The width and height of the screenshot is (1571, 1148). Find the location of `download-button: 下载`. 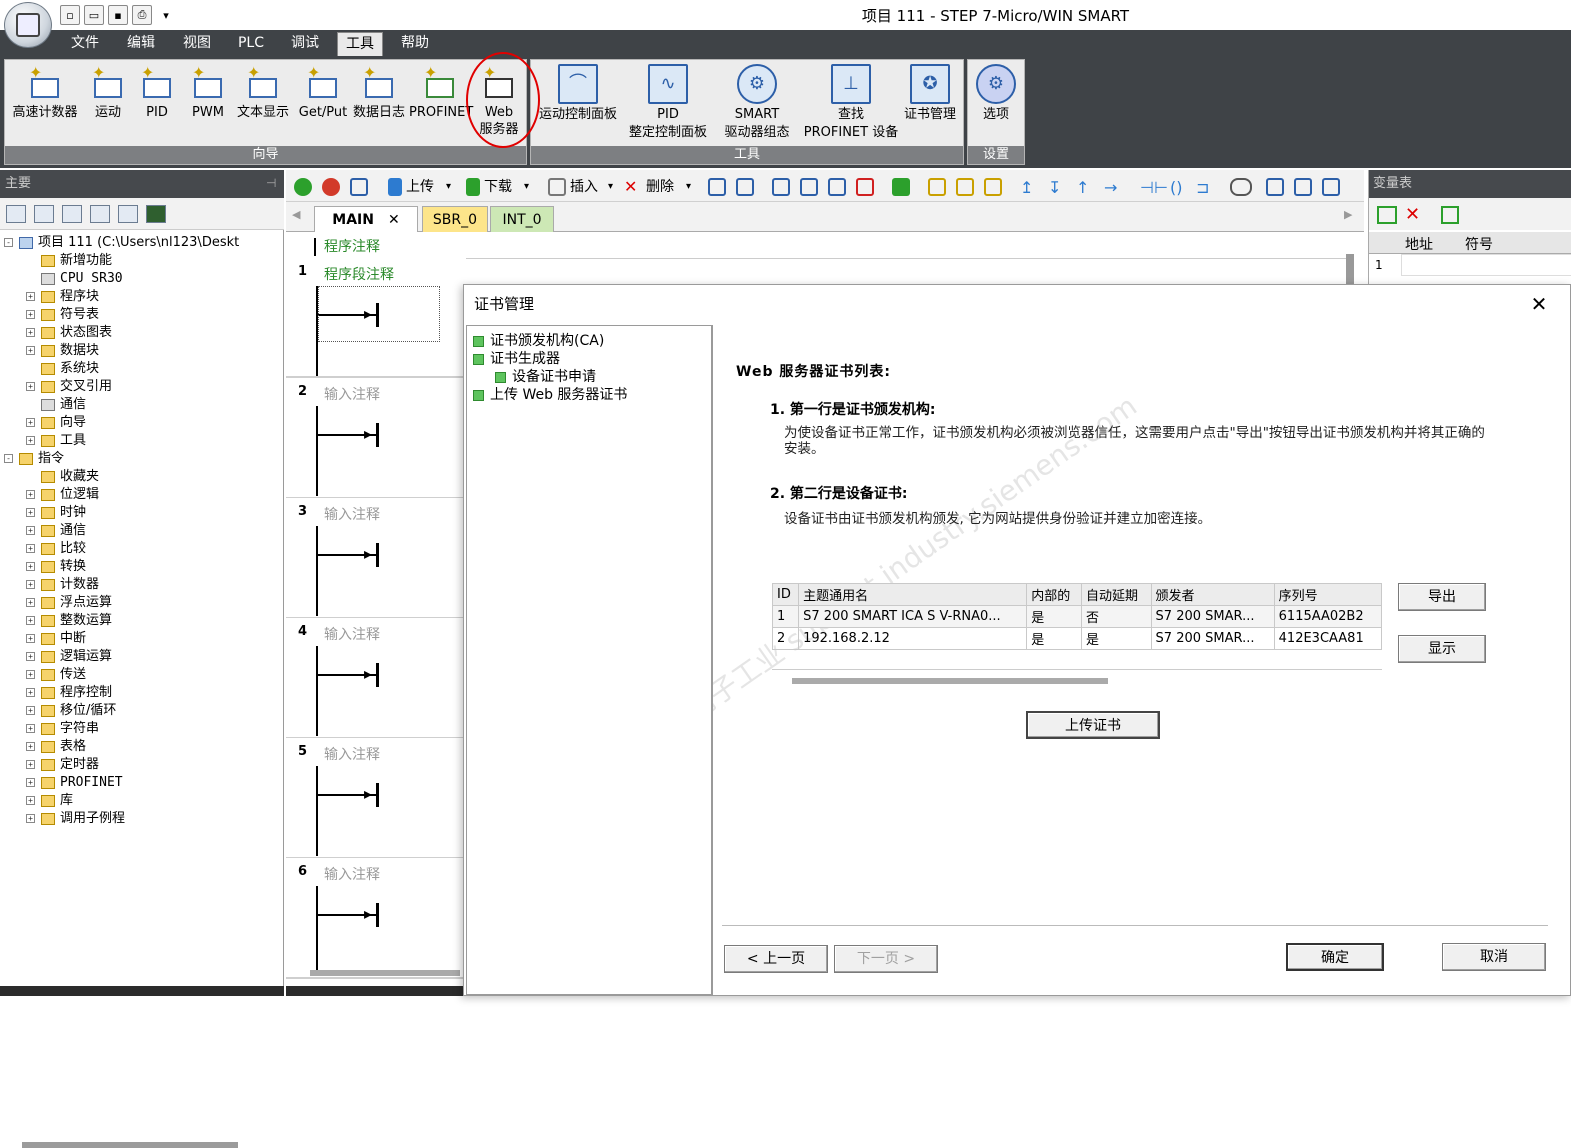

download-button: 下载 is located at coordinates (498, 187).